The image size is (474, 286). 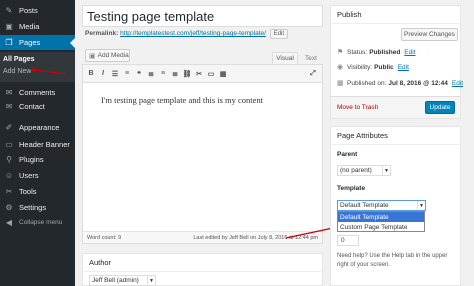 What do you see at coordinates (37, 92) in the screenshot?
I see `sidebar-item-comments: ✉ Comments` at bounding box center [37, 92].